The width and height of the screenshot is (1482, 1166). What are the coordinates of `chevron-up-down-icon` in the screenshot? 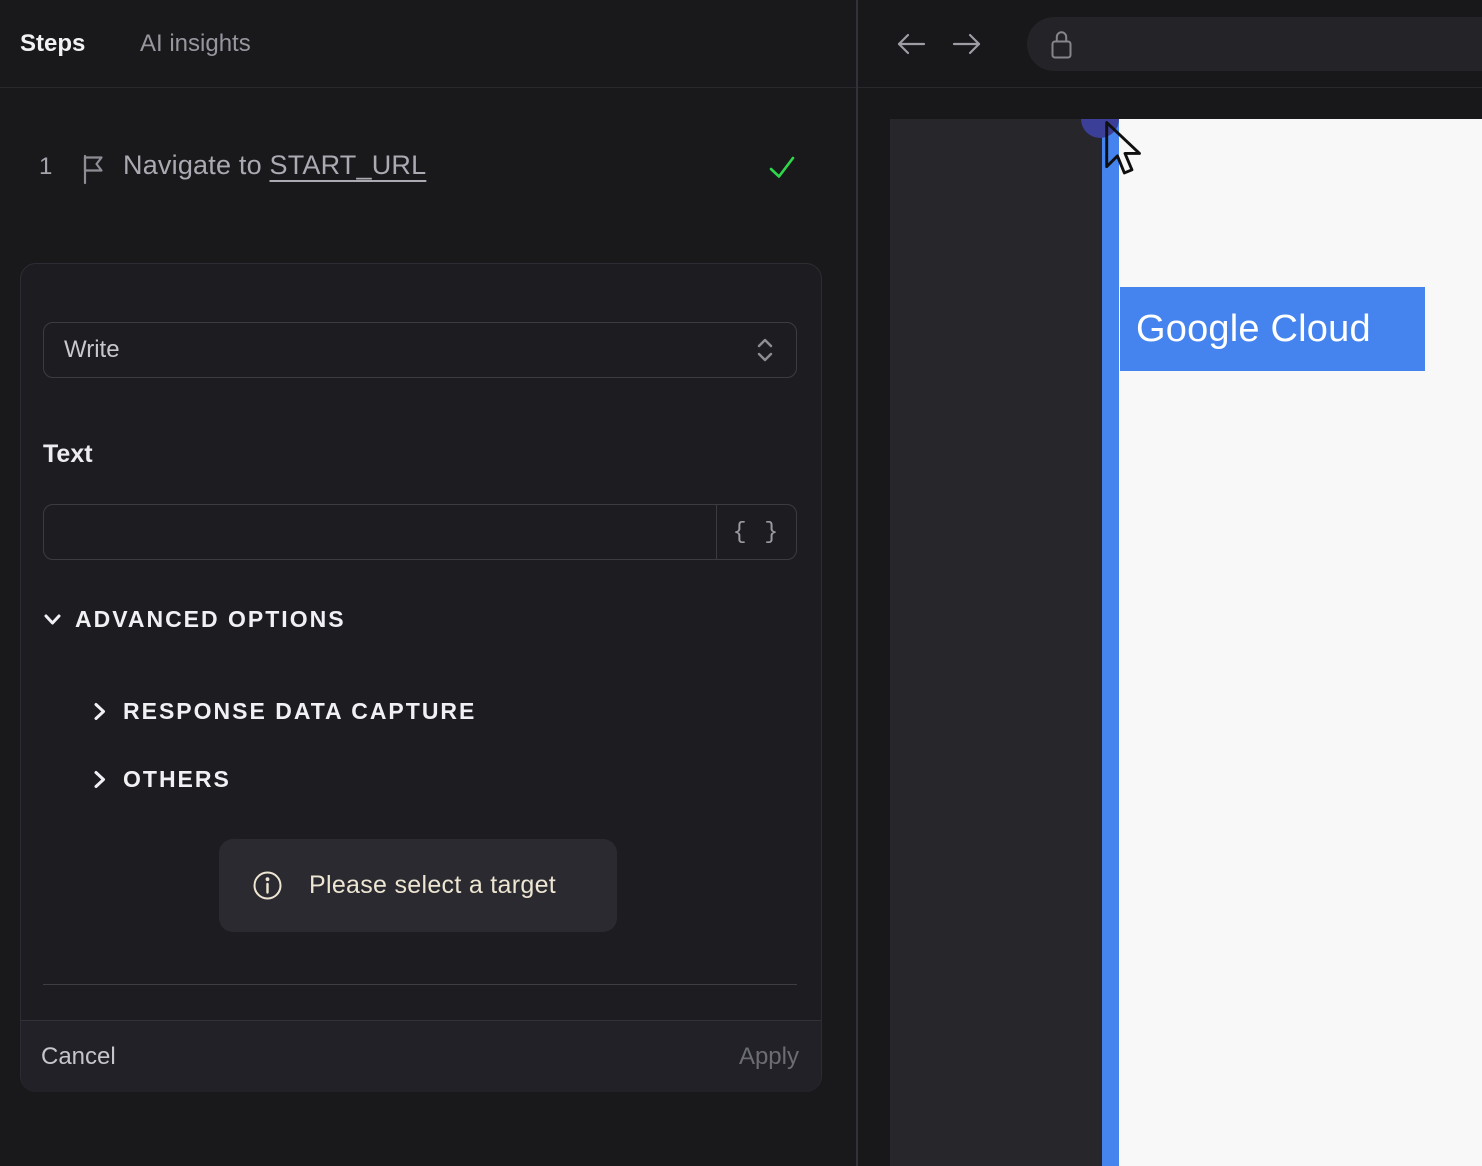 It's located at (765, 350).